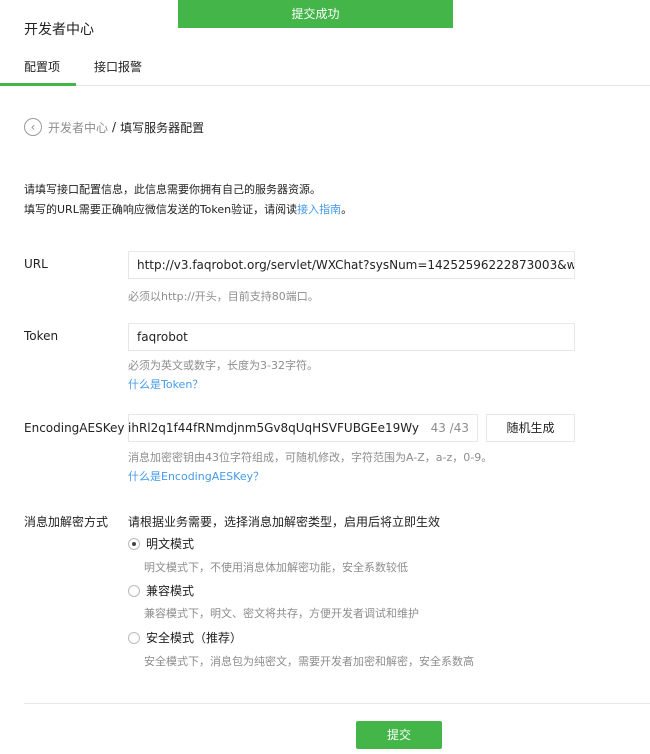  Describe the element at coordinates (38, 84) in the screenshot. I see `active-tab-indicator` at that location.